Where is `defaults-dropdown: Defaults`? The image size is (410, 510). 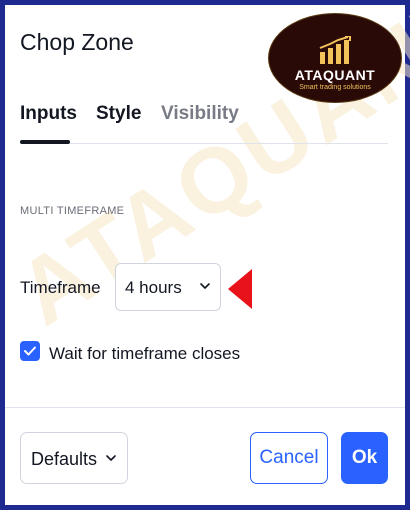
defaults-dropdown: Defaults is located at coordinates (74, 458).